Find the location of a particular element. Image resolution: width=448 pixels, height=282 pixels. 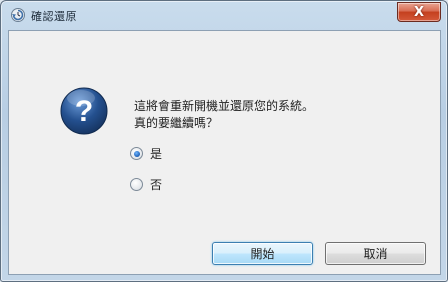

cancel-button-label: 取消 is located at coordinates (375, 254).